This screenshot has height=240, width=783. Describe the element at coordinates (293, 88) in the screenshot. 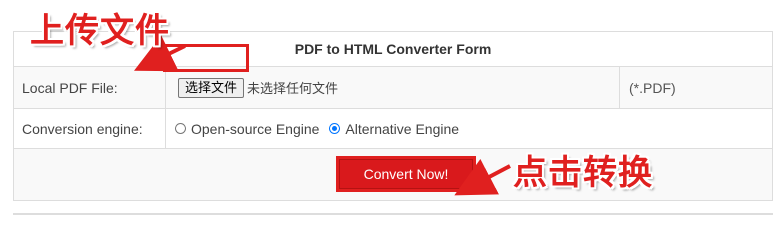

I see `file-status-text: 未选择任何文件` at that location.